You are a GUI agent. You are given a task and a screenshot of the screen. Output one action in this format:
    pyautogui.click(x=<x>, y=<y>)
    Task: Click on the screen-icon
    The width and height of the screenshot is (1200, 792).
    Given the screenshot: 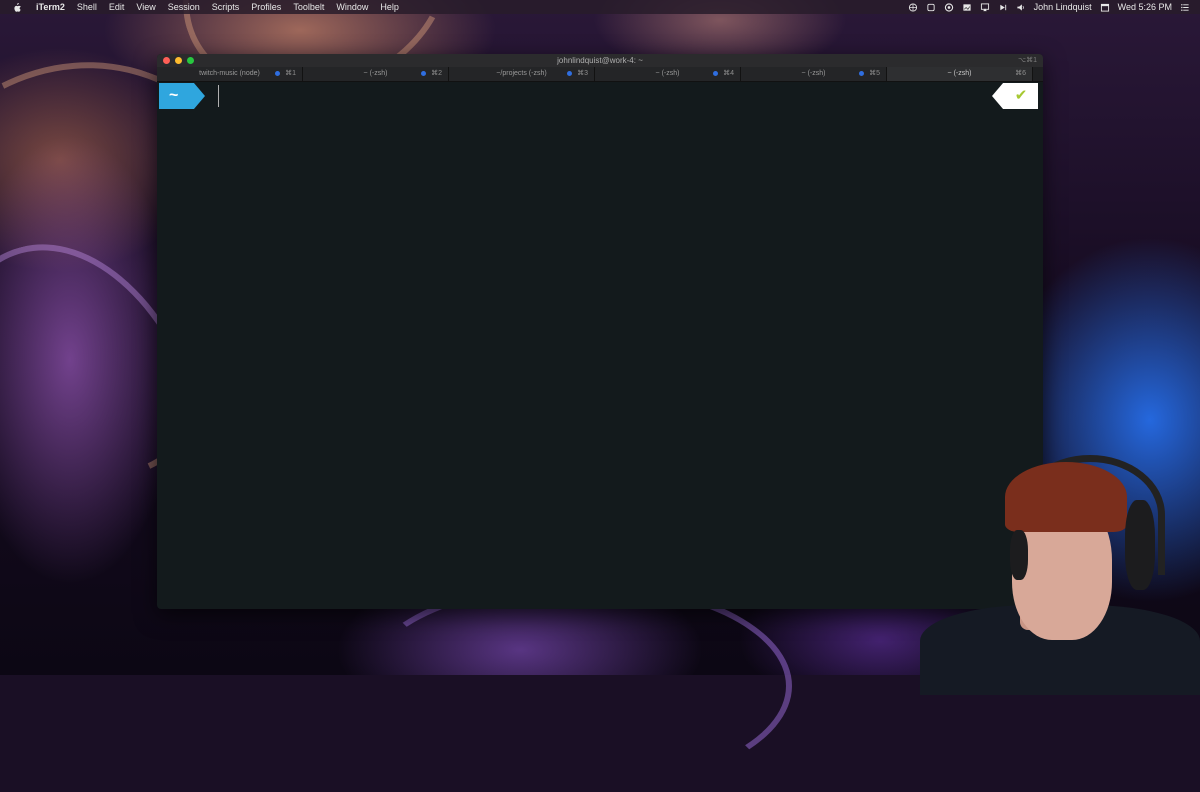 What is the action you would take?
    pyautogui.click(x=967, y=7)
    